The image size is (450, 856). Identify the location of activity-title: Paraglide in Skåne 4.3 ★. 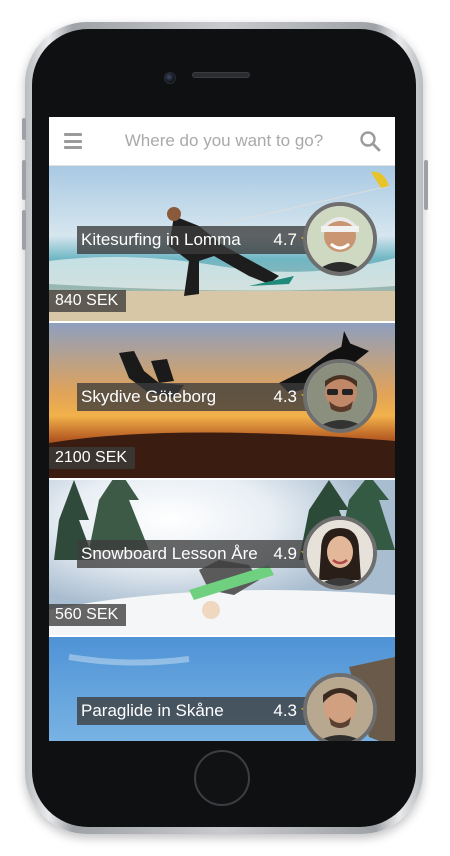
(197, 711).